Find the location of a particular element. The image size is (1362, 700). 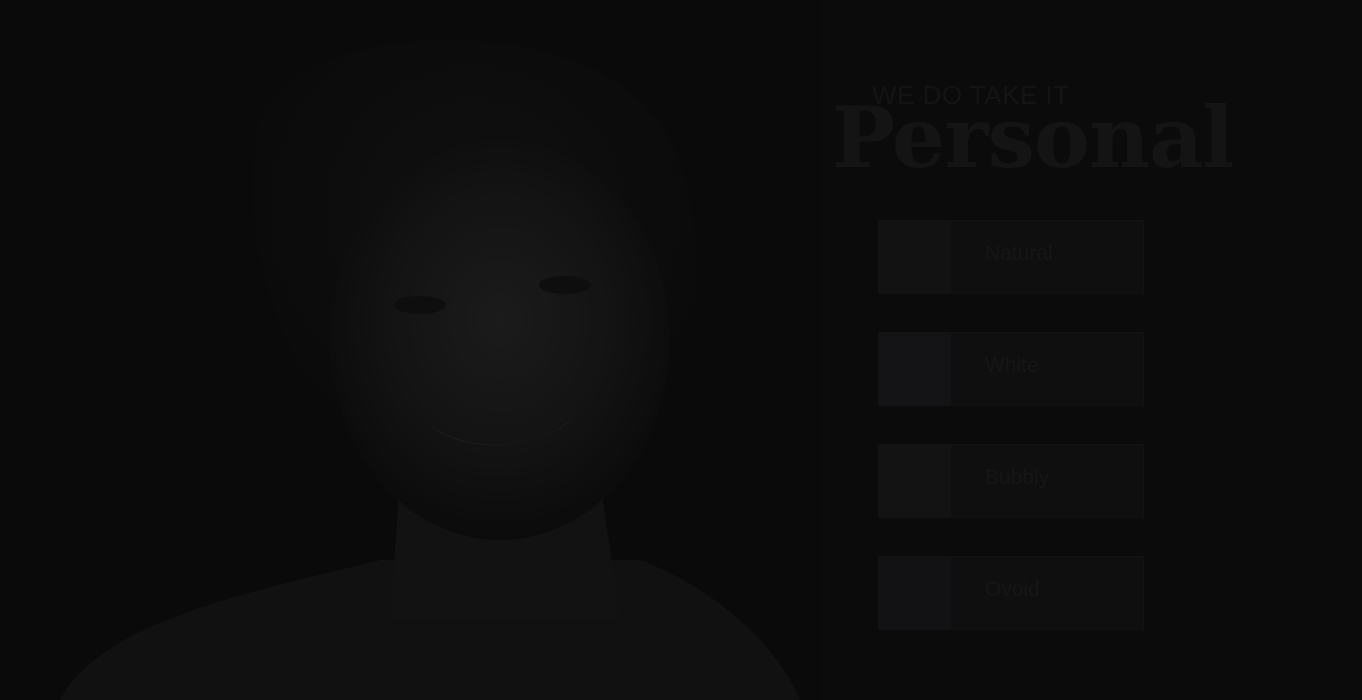

page-title: Personal is located at coordinates (1033, 137).